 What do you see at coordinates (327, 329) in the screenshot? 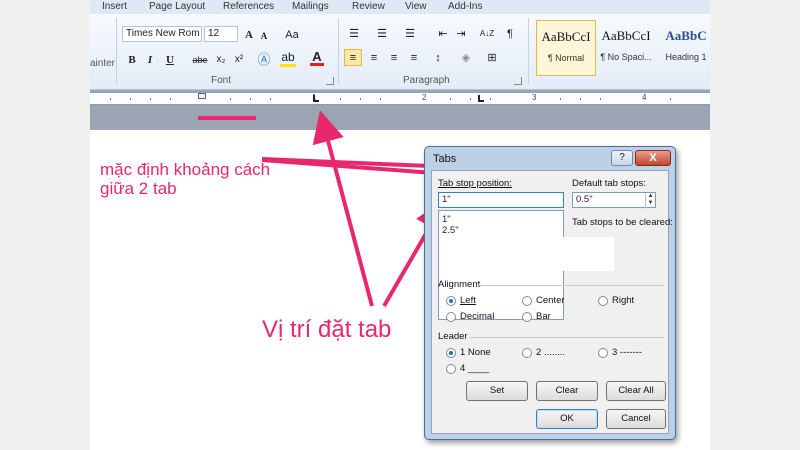
I see `annotation-tab-position: Vị trí đặt tab` at bounding box center [327, 329].